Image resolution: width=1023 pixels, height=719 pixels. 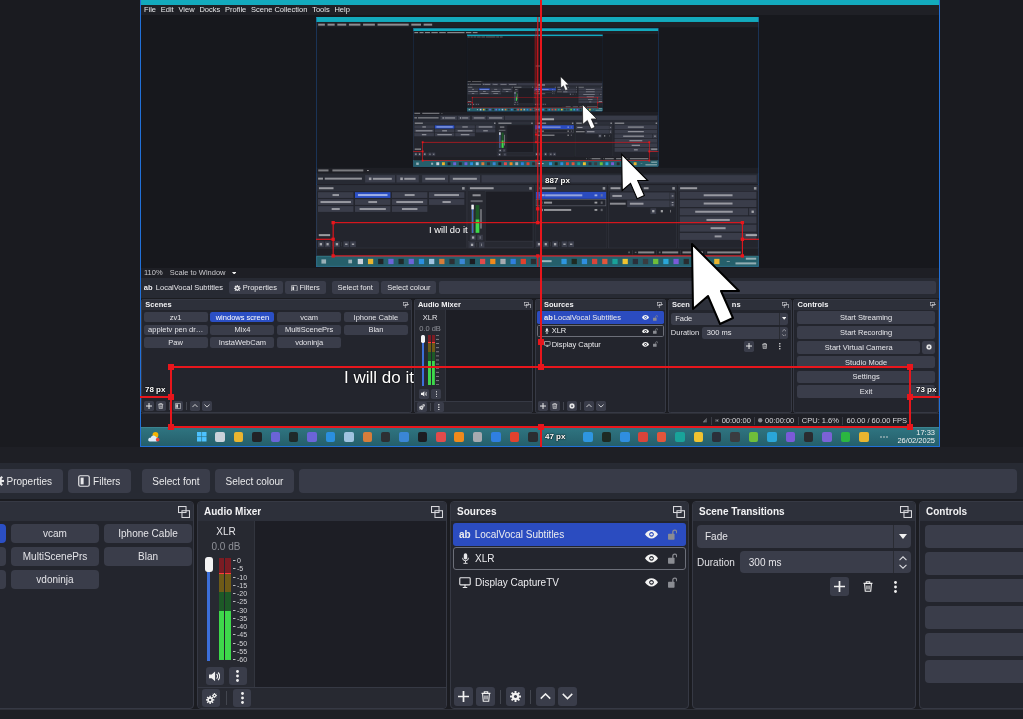 What do you see at coordinates (31, 481) in the screenshot?
I see `properties-button: Properties` at bounding box center [31, 481].